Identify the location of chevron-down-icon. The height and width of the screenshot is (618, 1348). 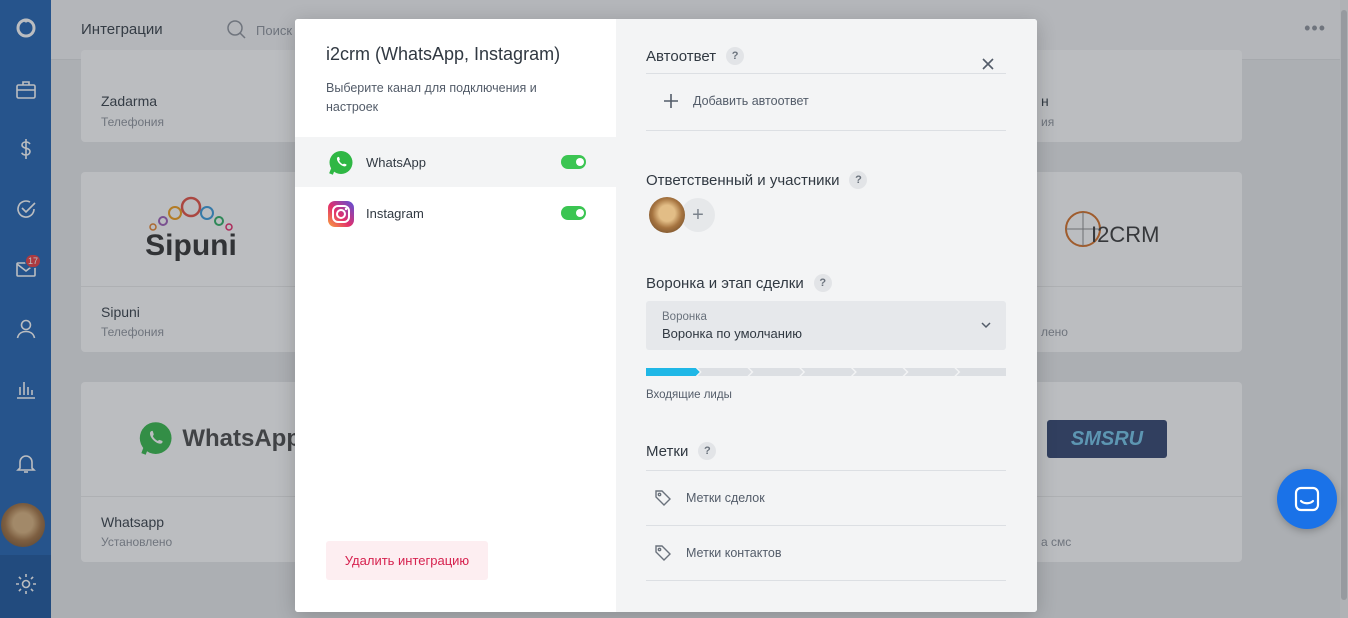
(986, 325).